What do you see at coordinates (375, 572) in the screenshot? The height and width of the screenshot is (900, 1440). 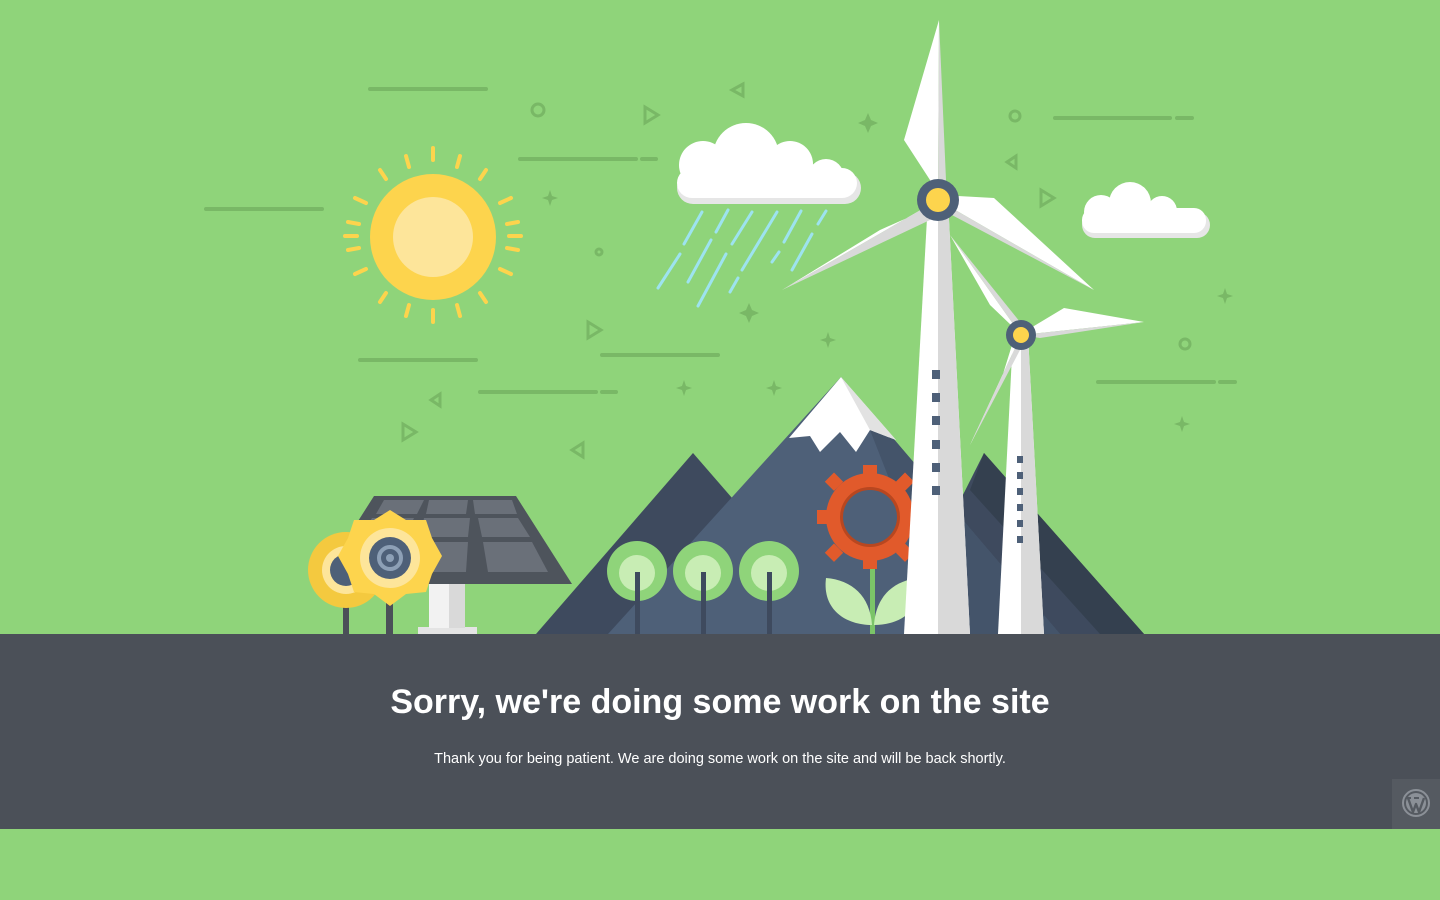 I see `sunflower-icons` at bounding box center [375, 572].